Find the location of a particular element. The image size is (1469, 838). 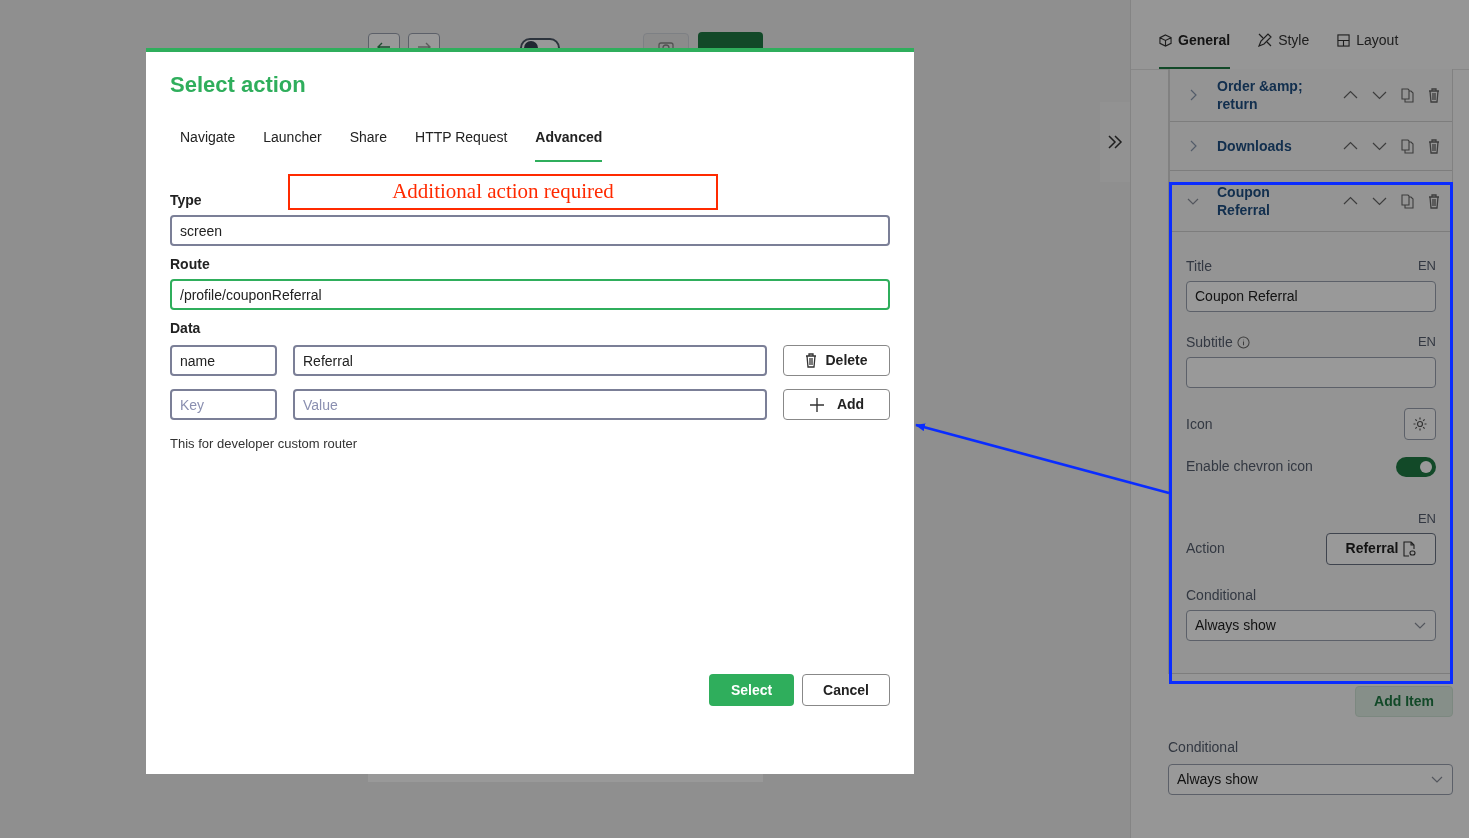

add-button: Add is located at coordinates (836, 404).